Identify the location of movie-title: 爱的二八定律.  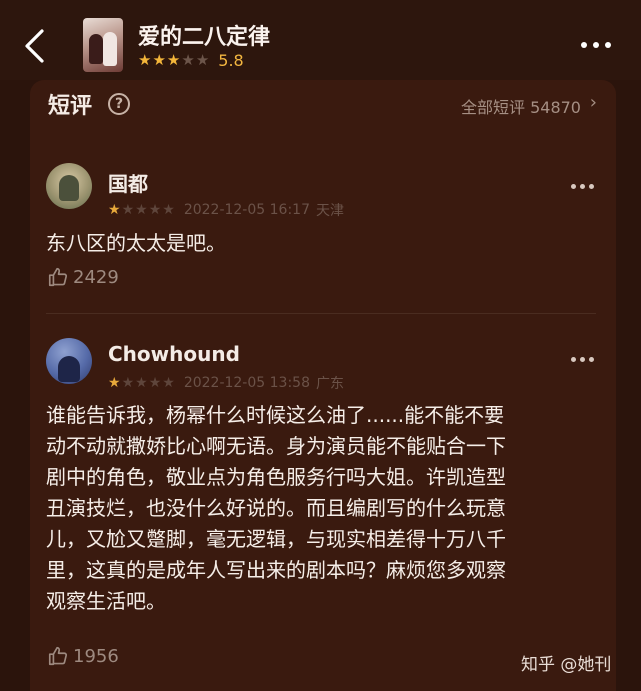
(204, 37).